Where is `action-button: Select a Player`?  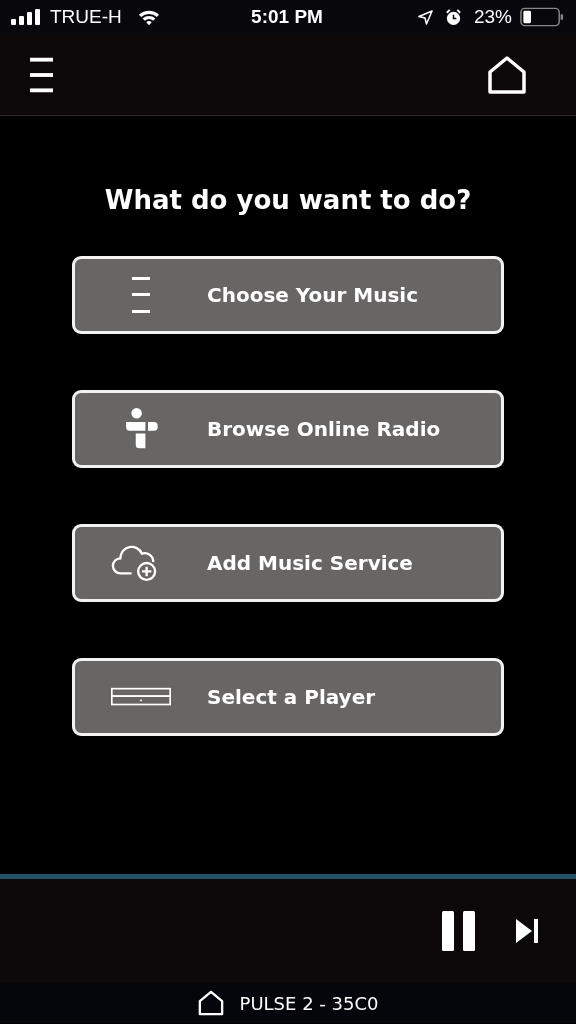 action-button: Select a Player is located at coordinates (288, 697).